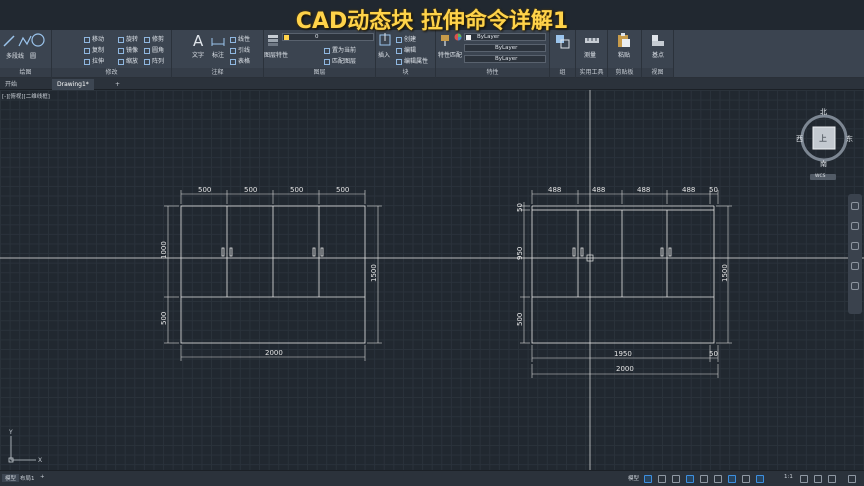 The image size is (864, 486). What do you see at coordinates (658, 40) in the screenshot?
I see `base-point-icon` at bounding box center [658, 40].